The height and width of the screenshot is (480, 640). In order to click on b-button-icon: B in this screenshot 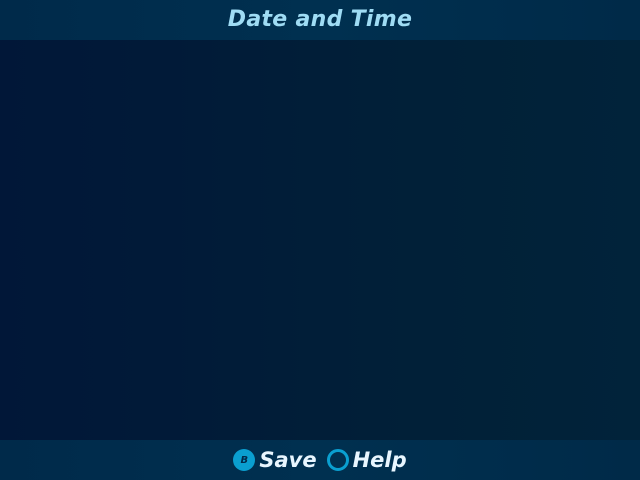, I will do `click(244, 460)`.